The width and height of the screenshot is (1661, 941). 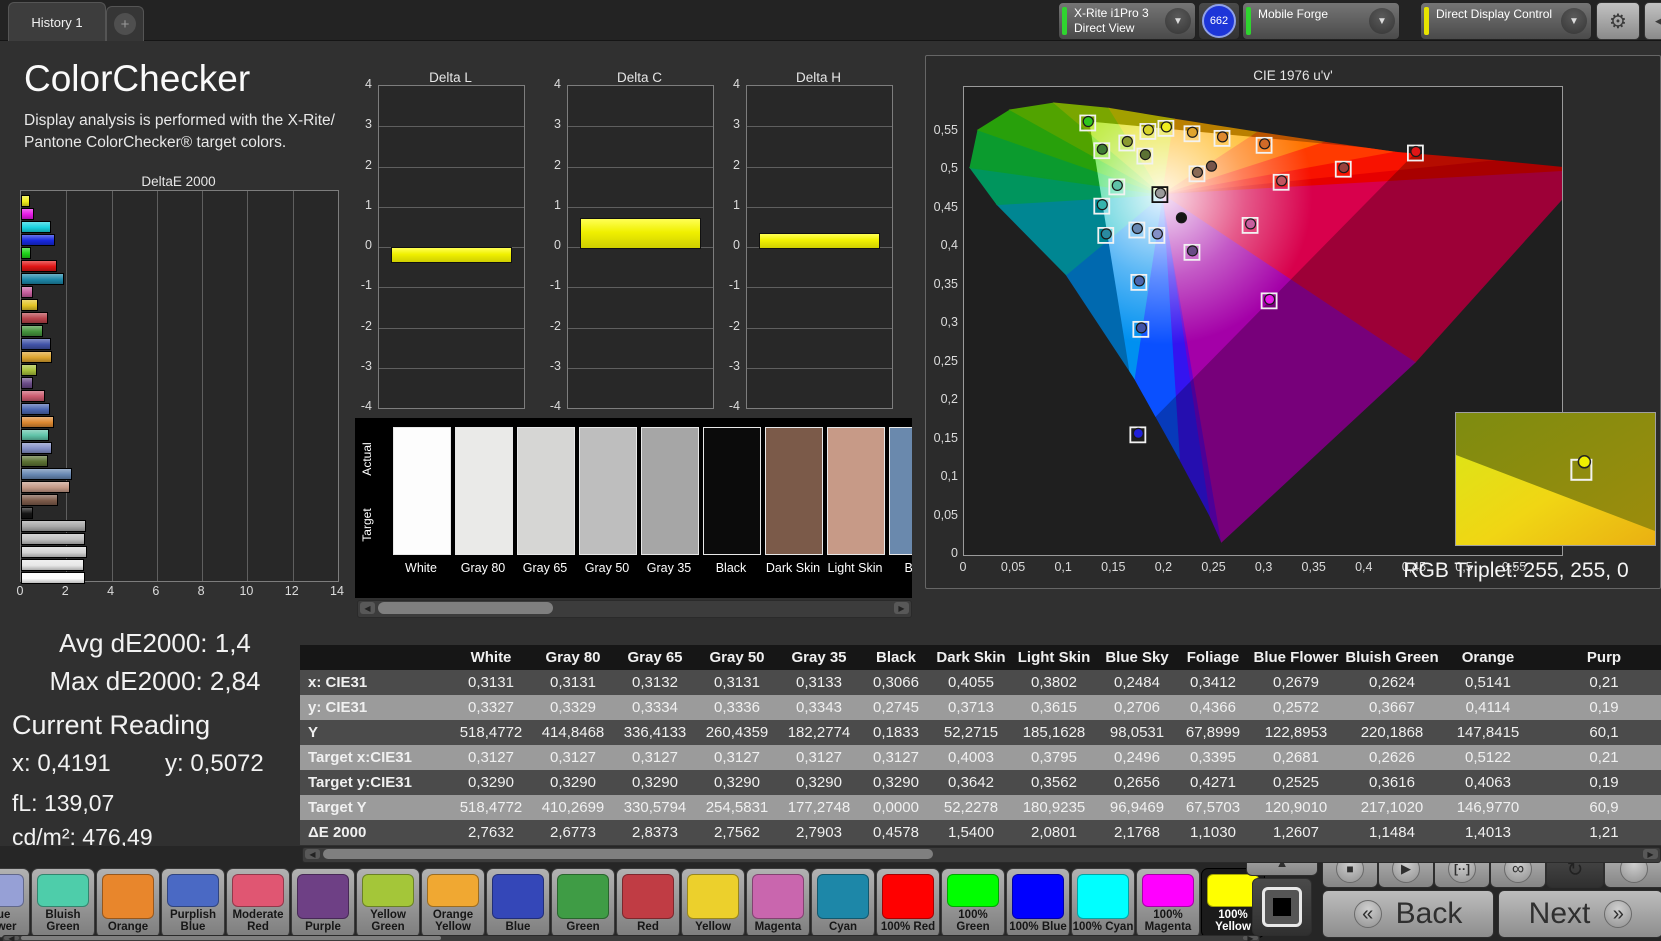 I want to click on patch-button-orange-yellow: Orange Yellow, so click(x=453, y=903).